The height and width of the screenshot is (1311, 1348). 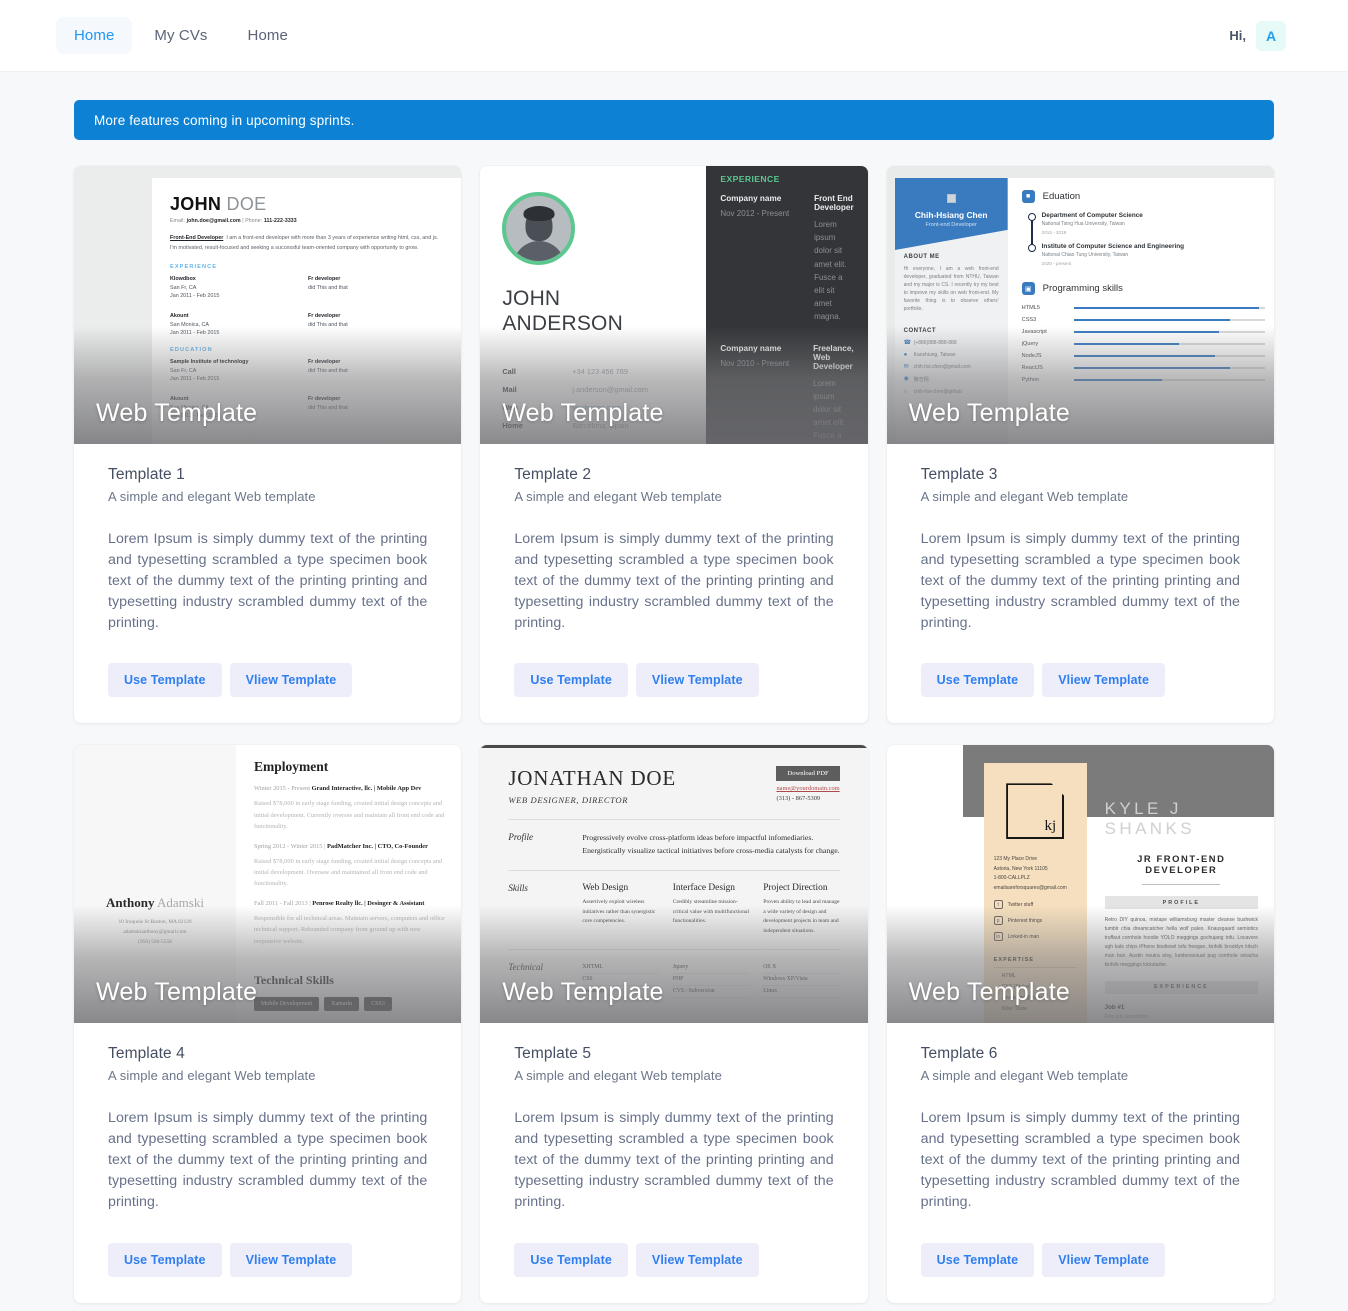 What do you see at coordinates (905, 391) in the screenshot?
I see `github-icon: ○` at bounding box center [905, 391].